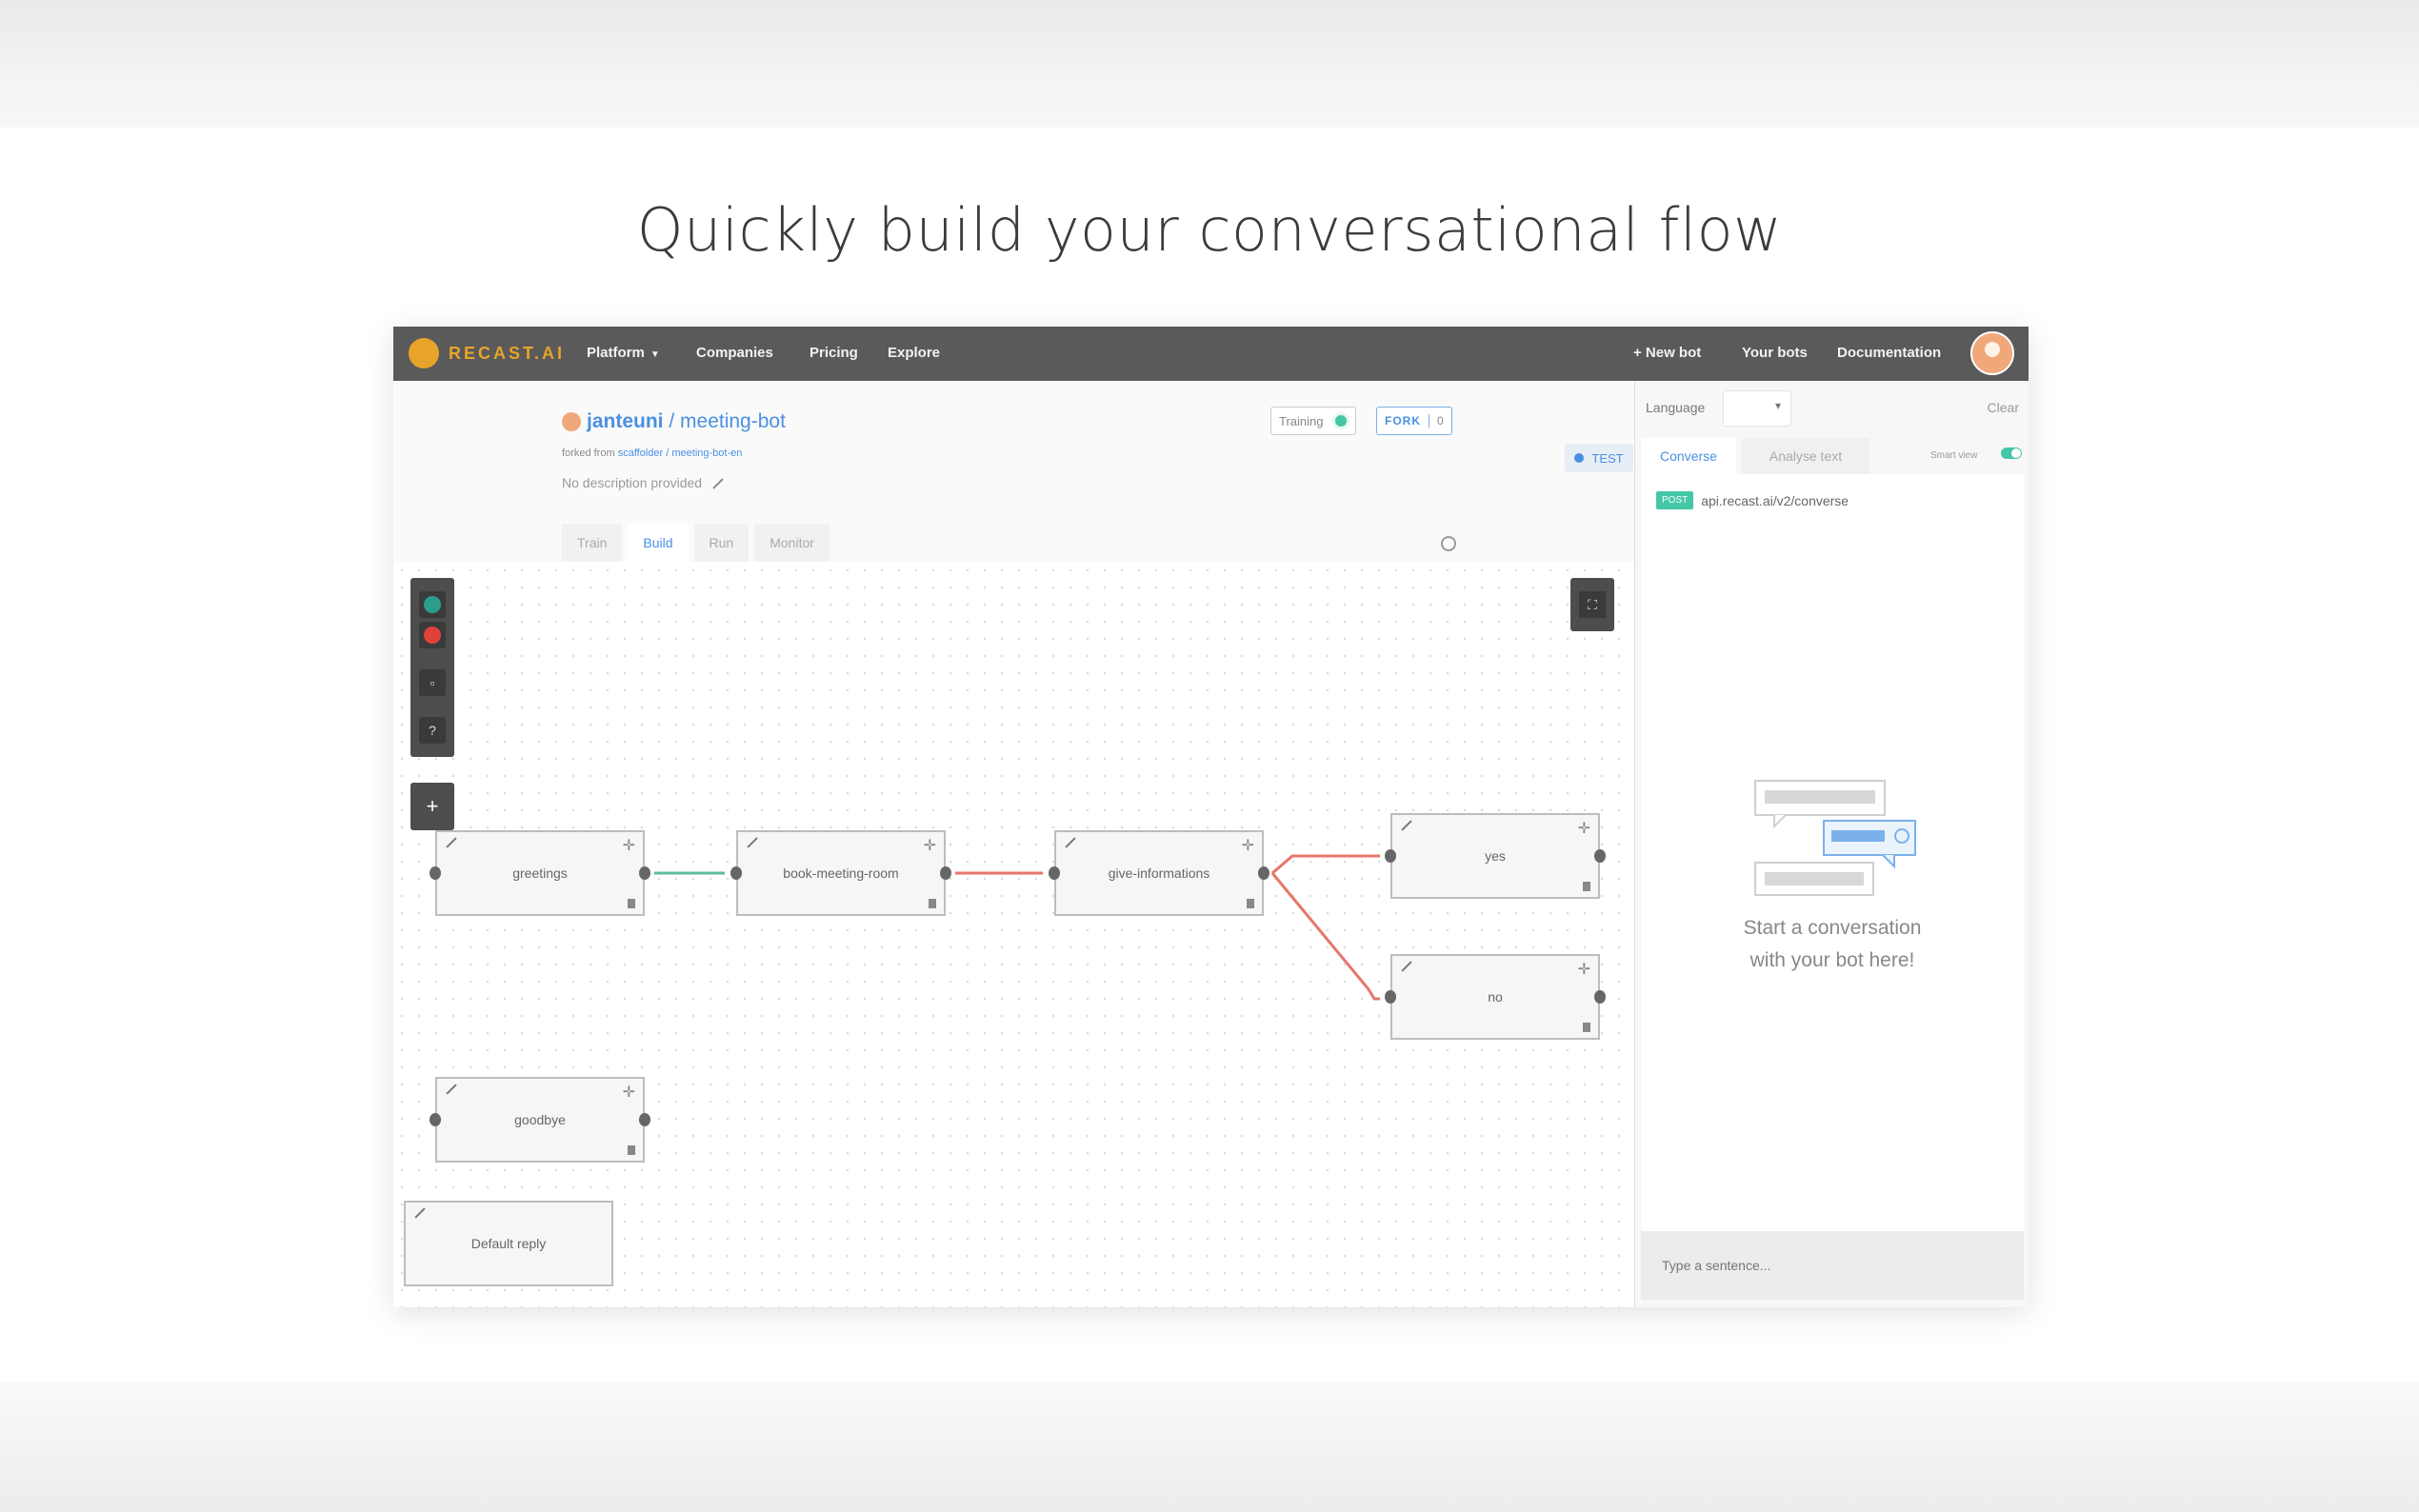  I want to click on forked-prefix: forked from, so click(588, 453).